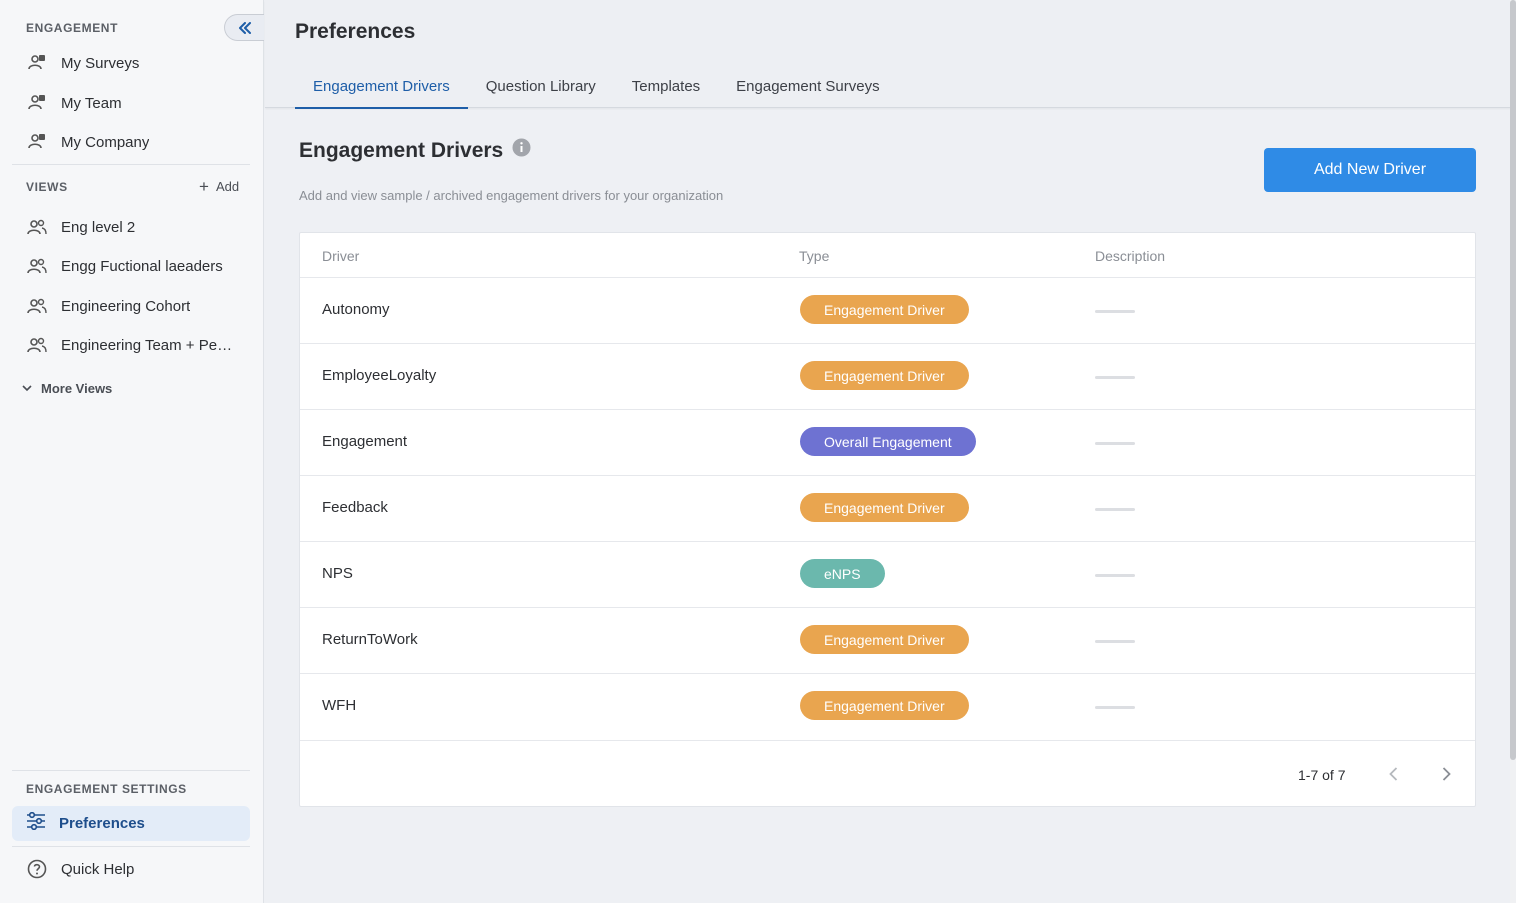 This screenshot has height=903, width=1516. I want to click on table-row: WFH Engagement Driver, so click(887, 706).